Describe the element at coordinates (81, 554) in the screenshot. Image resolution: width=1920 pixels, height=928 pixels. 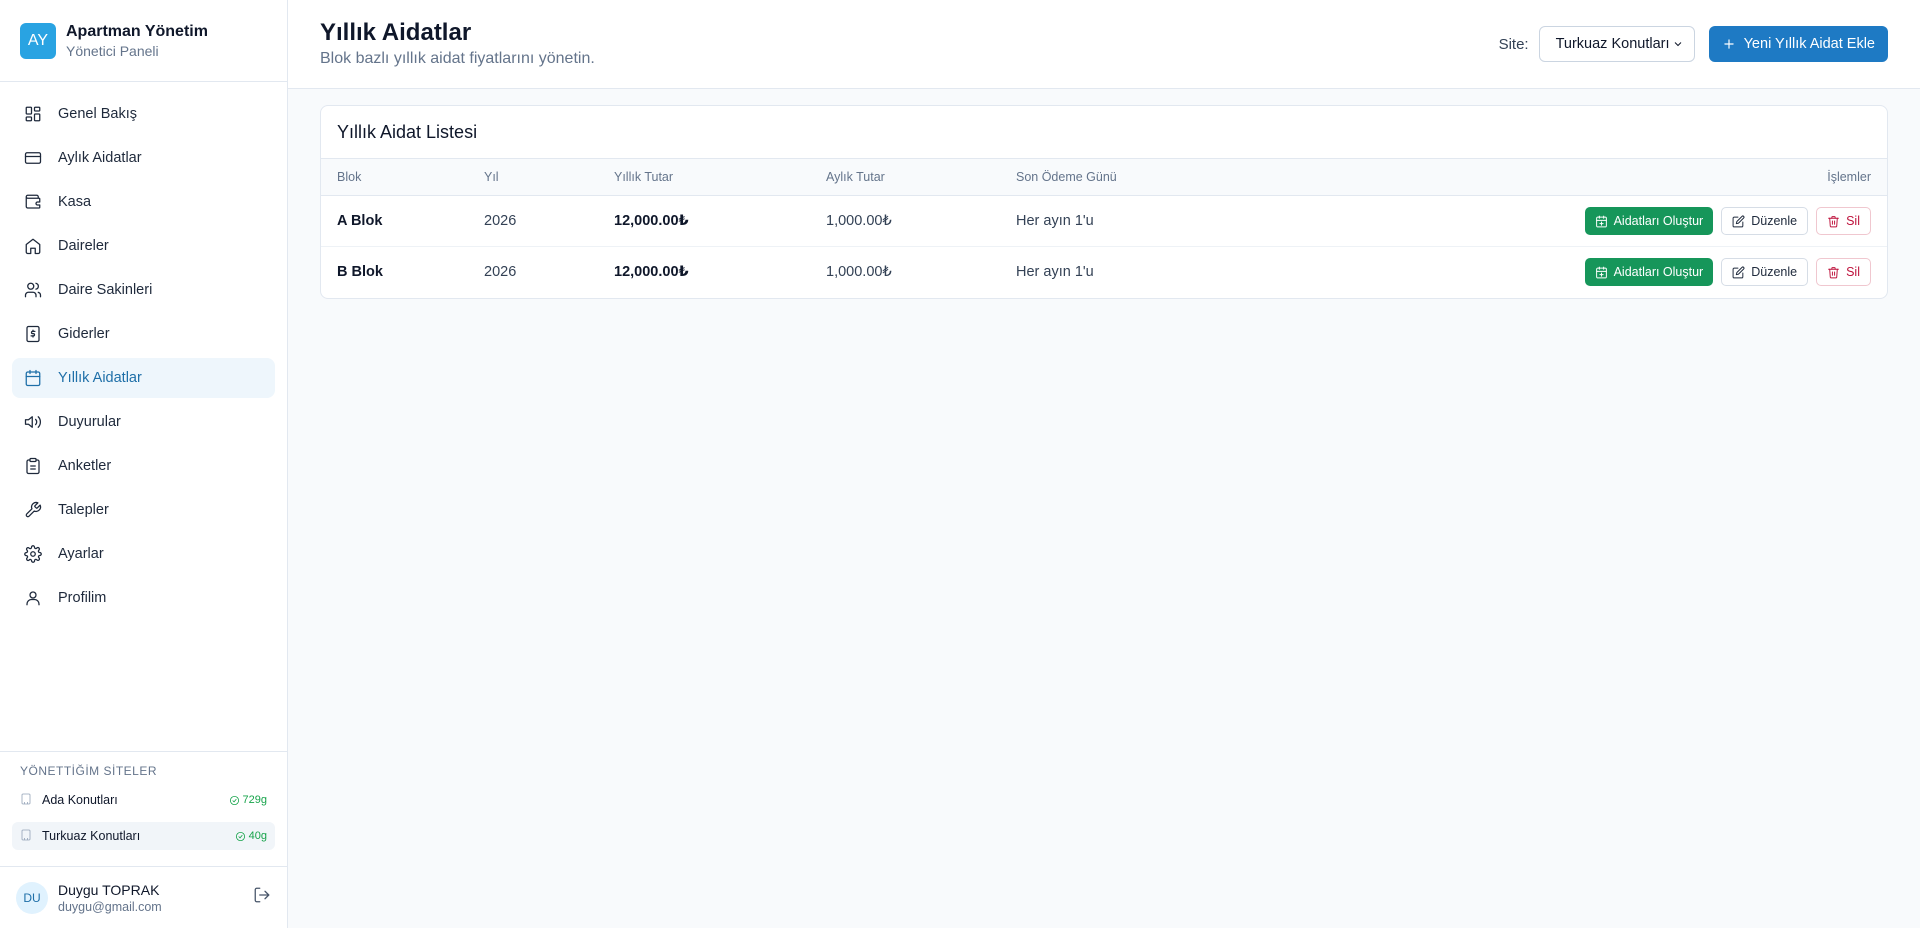
I see `sidebar-item-label: Ayarlar` at that location.